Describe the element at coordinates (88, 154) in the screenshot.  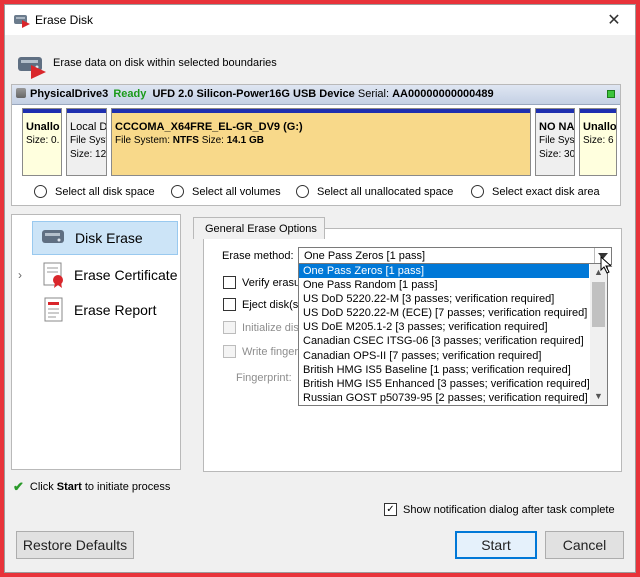
I see `partition-size: Size: 12` at that location.